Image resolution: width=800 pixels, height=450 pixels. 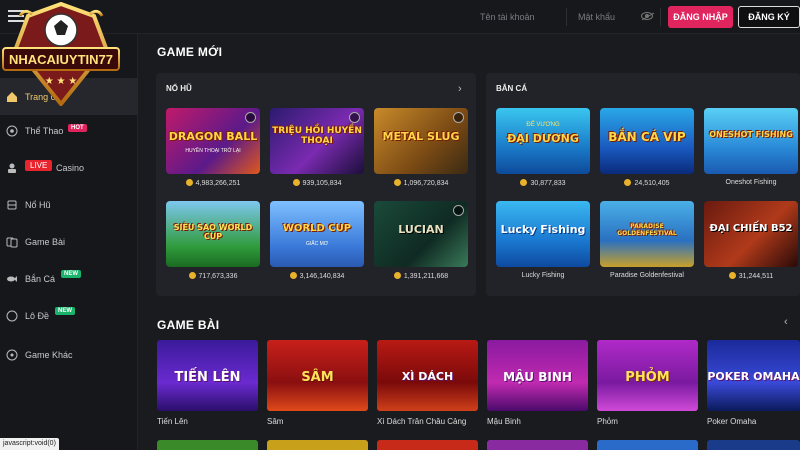 I want to click on sidebar-item-casino: LIVE Casino, so click(x=69, y=167).